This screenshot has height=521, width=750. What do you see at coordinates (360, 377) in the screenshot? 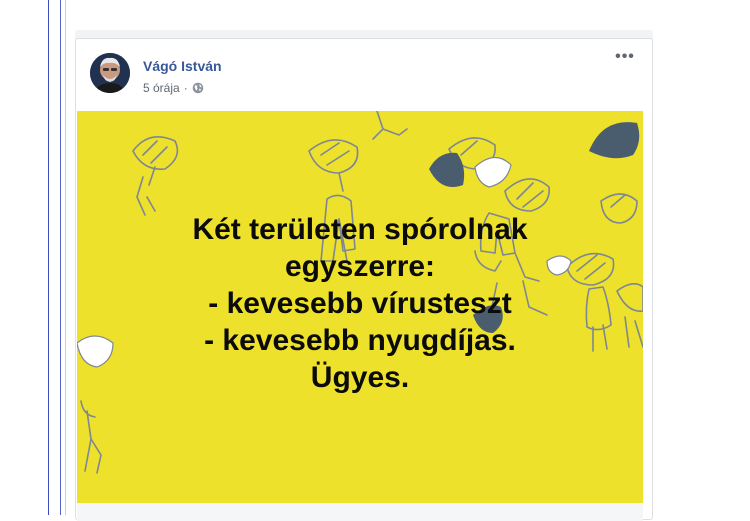
I see `image-text-line: Ügyes.` at bounding box center [360, 377].